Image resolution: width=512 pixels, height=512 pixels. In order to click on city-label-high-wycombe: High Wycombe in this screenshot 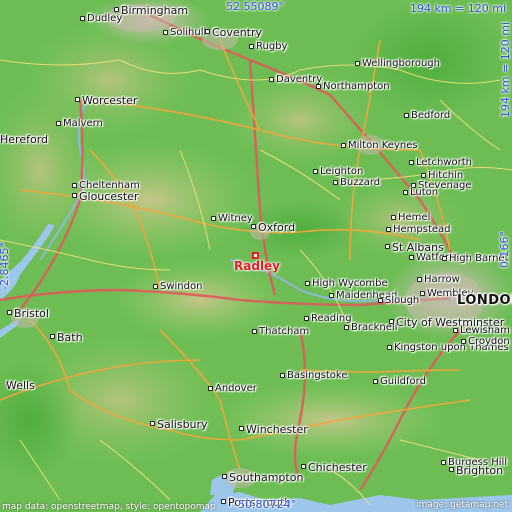, I will do `click(350, 283)`.